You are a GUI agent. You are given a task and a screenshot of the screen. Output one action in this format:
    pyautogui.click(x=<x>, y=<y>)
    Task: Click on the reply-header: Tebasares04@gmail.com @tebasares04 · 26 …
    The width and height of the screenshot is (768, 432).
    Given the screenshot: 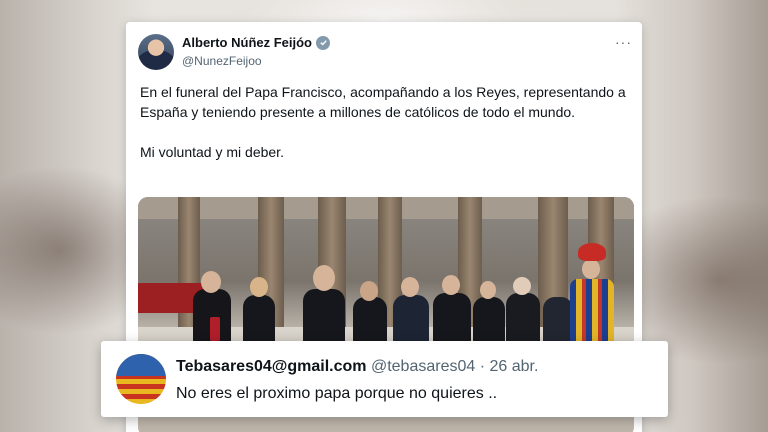 What is the action you would take?
    pyautogui.click(x=357, y=367)
    